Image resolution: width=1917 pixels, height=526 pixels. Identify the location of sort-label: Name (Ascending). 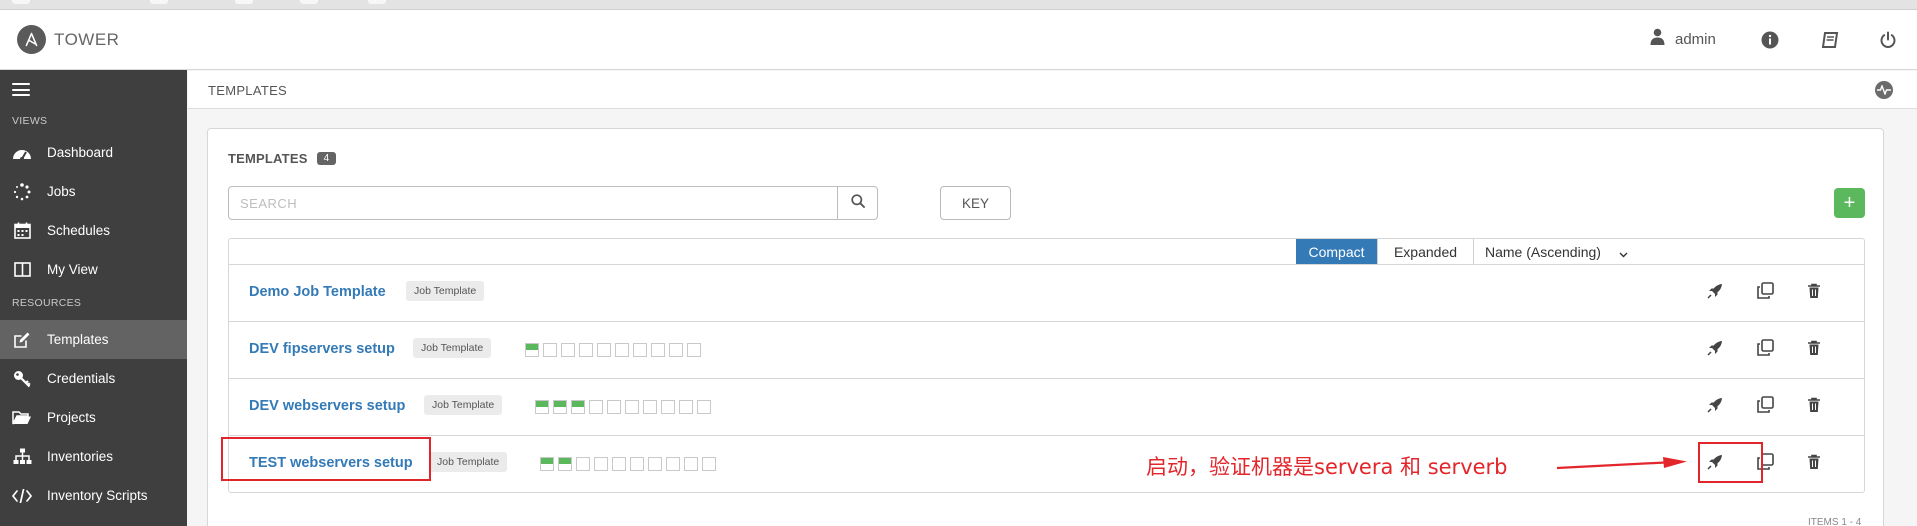
(1543, 251).